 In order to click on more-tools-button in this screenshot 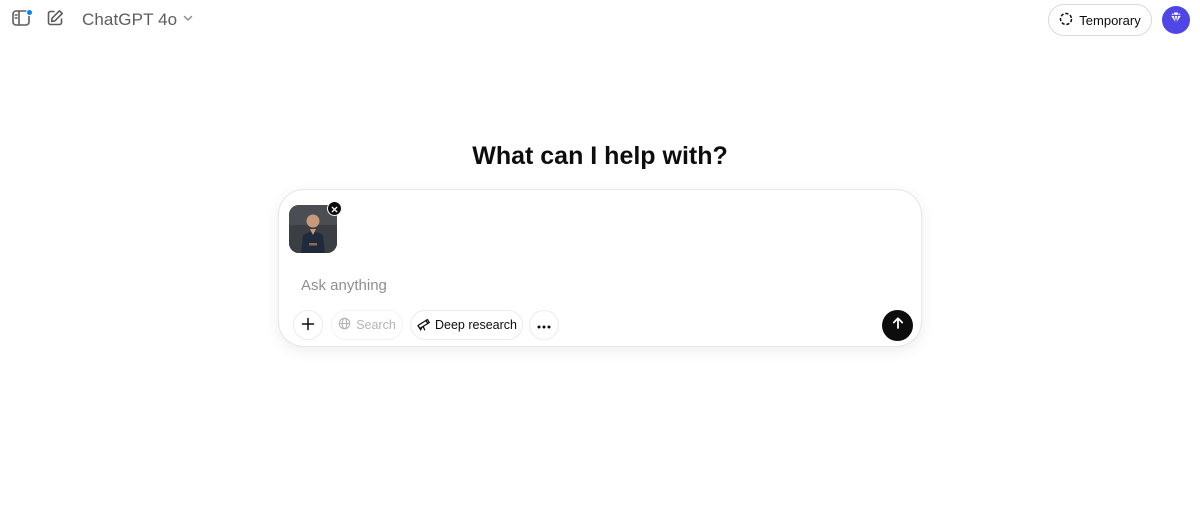, I will do `click(544, 325)`.